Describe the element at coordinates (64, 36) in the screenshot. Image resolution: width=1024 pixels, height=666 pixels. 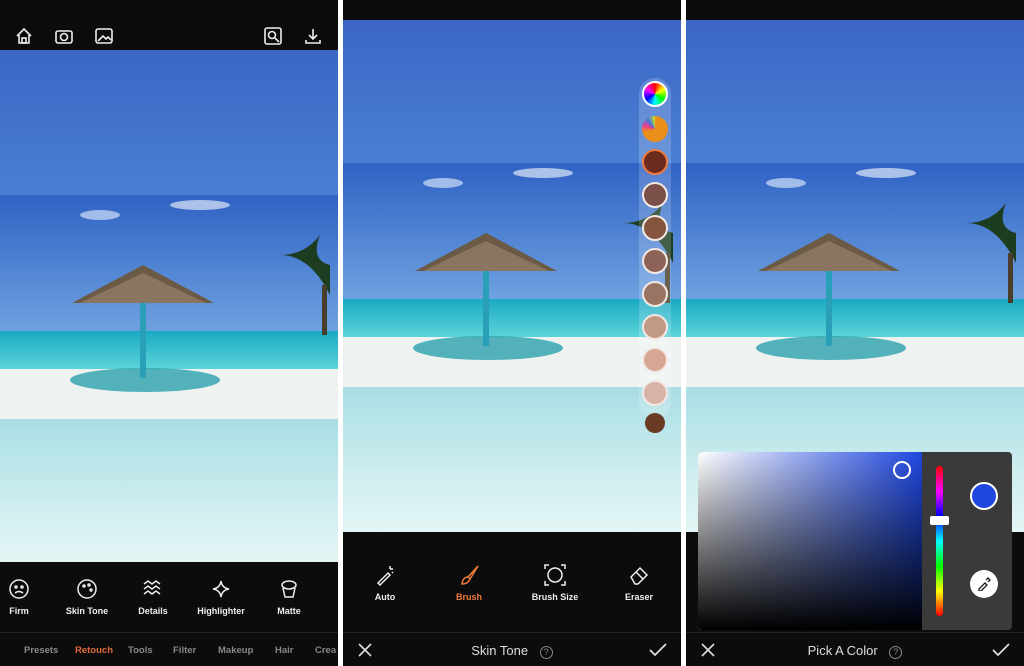
I see `camera-icon` at that location.